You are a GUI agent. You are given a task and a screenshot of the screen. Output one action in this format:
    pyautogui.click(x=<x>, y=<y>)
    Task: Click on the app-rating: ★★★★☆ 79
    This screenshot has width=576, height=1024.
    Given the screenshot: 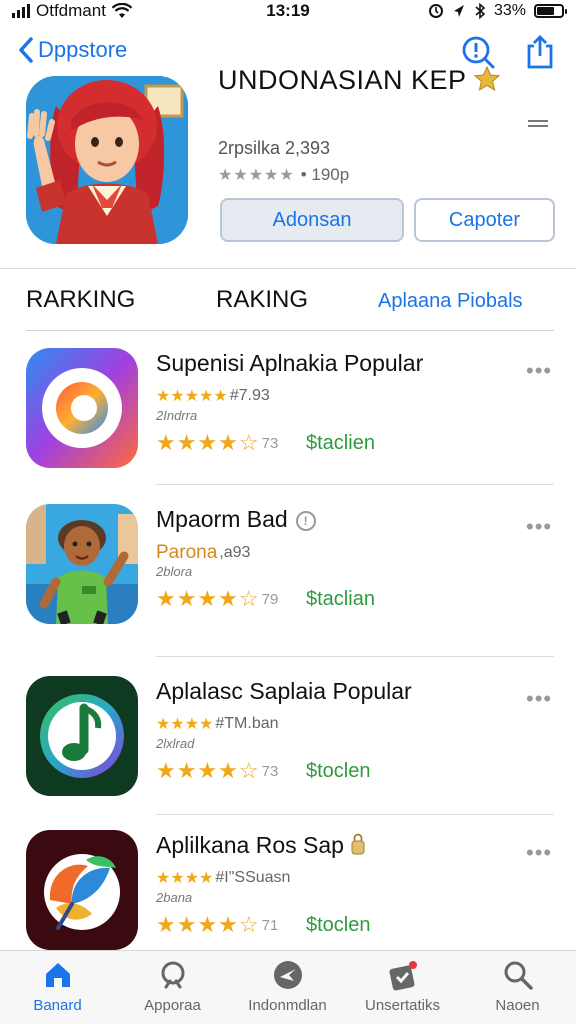 What is the action you would take?
    pyautogui.click(x=217, y=599)
    